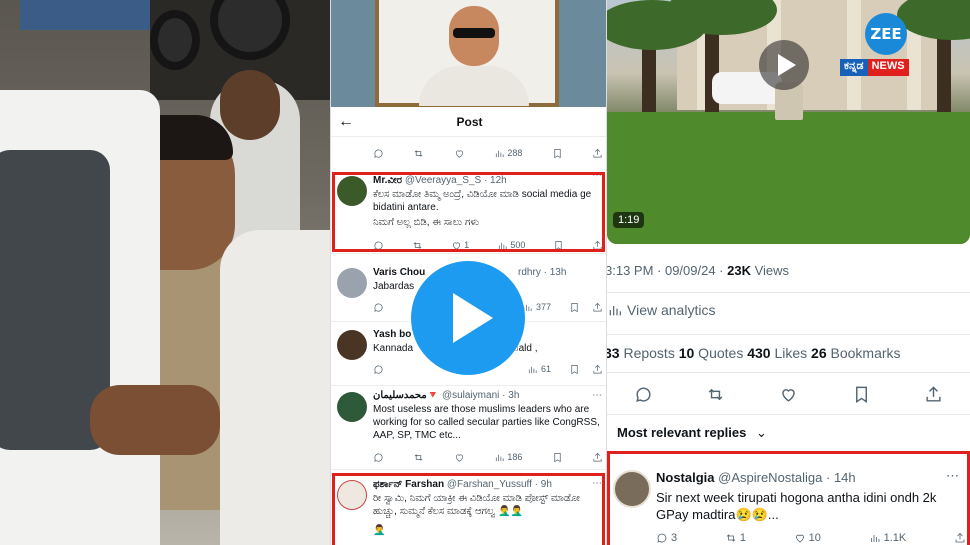  I want to click on views-count: 288, so click(508, 153).